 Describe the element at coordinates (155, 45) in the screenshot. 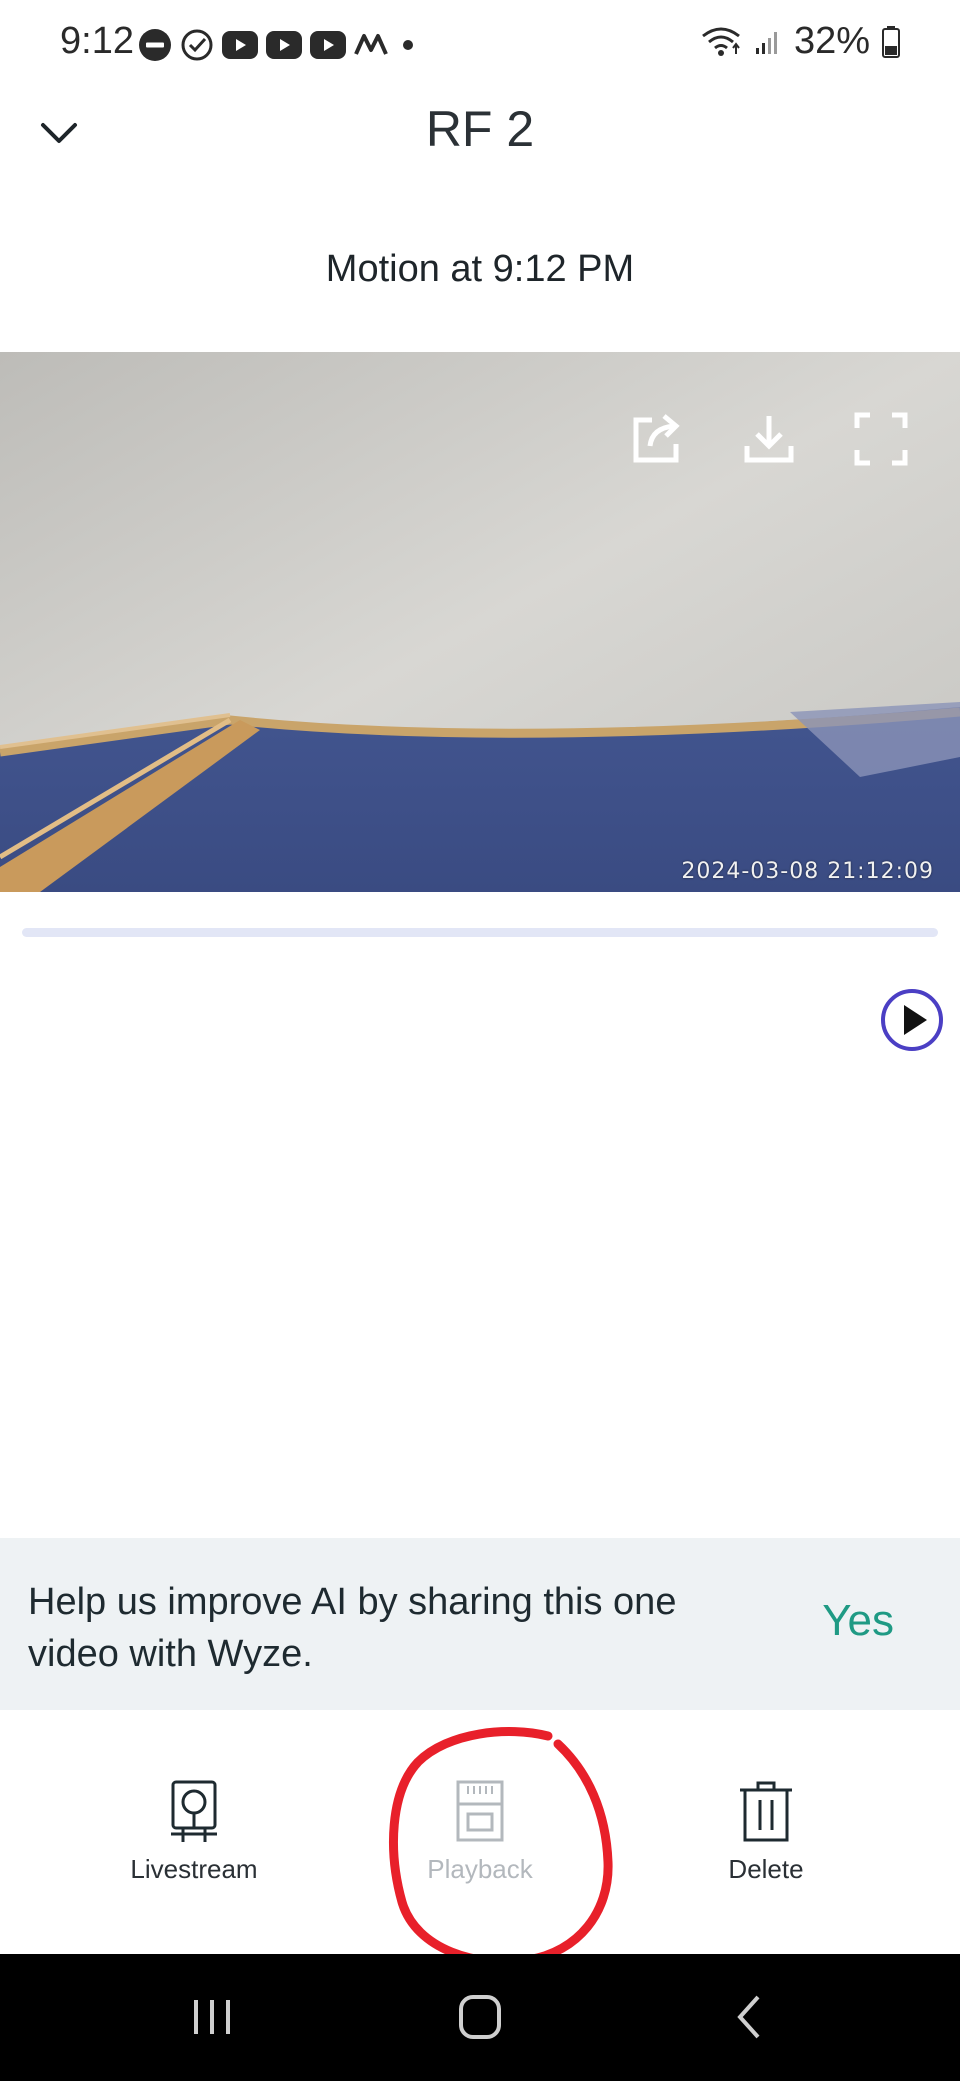

I see `do-not-disturb-icon` at that location.